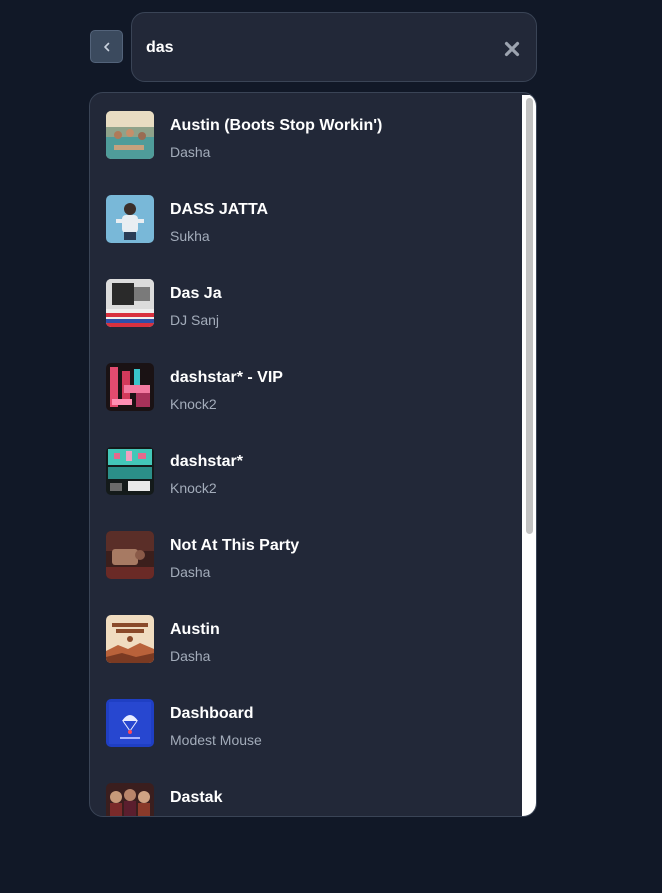  Describe the element at coordinates (311, 725) in the screenshot. I see `result-item: Dashboard Modest Mouse` at that location.